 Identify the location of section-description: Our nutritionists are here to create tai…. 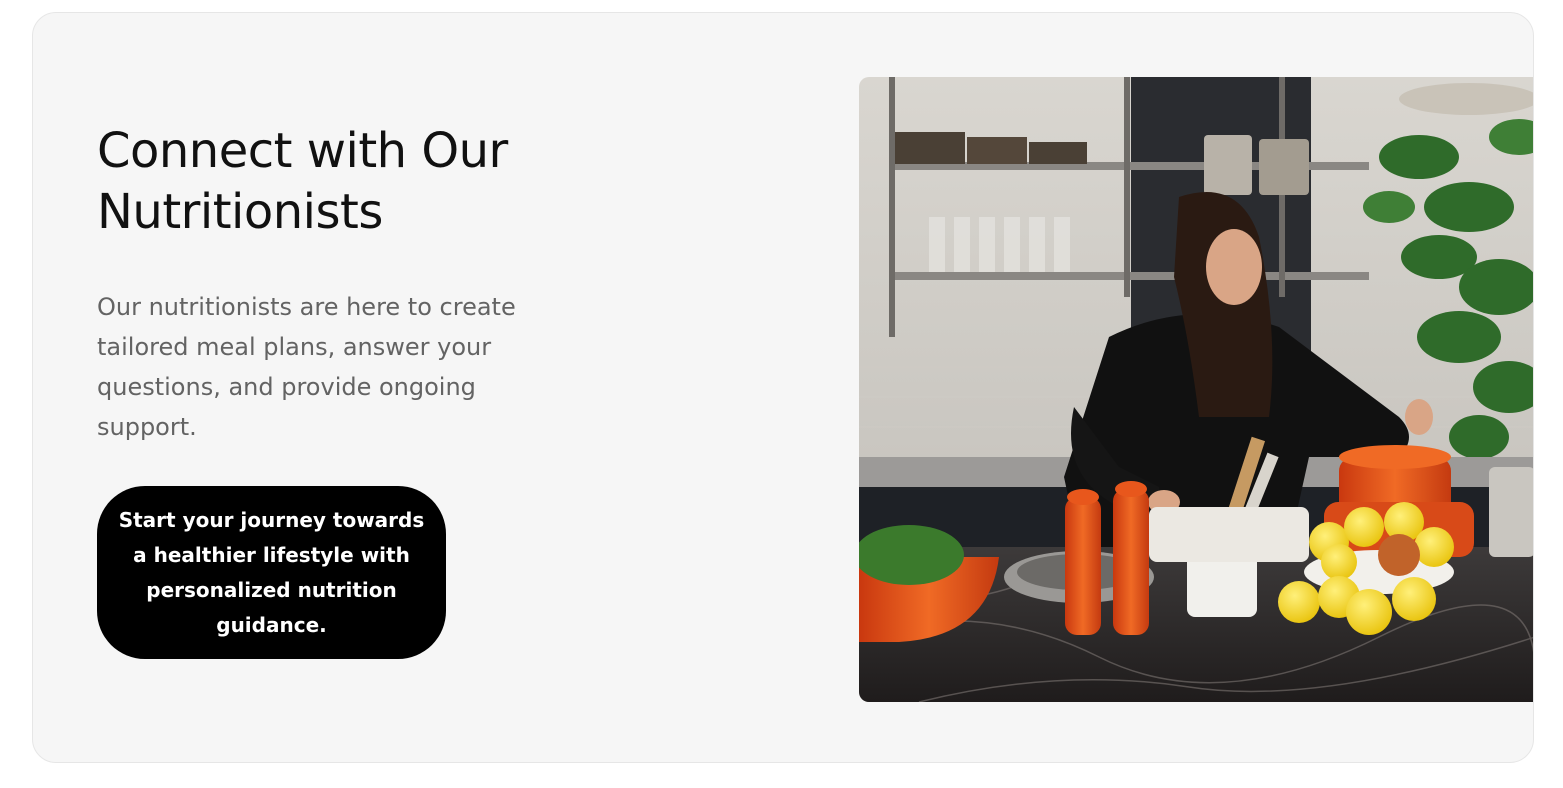
(306, 367).